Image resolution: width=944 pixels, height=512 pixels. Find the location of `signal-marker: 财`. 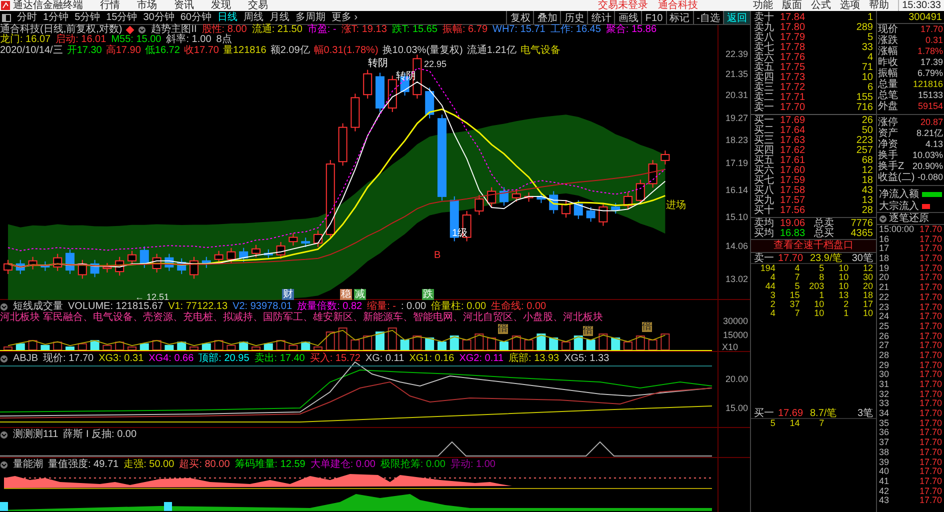

signal-marker: 财 is located at coordinates (288, 294).